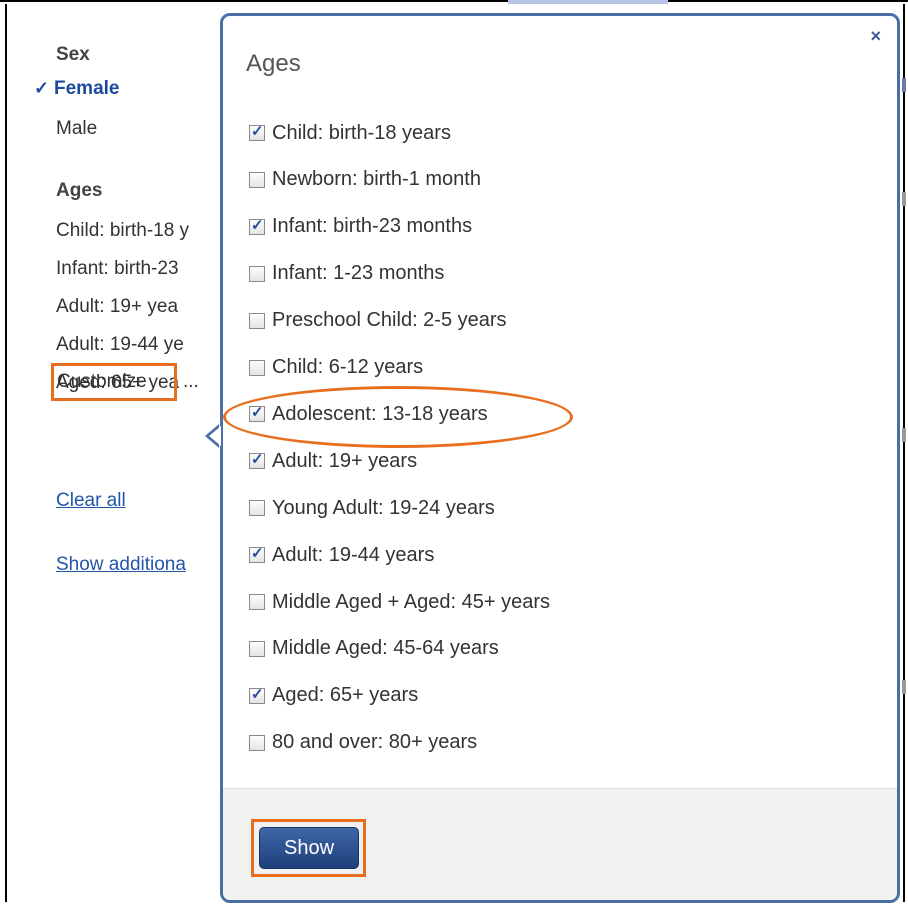  What do you see at coordinates (361, 132) in the screenshot?
I see `age-option-label: Child: birth-18 years` at bounding box center [361, 132].